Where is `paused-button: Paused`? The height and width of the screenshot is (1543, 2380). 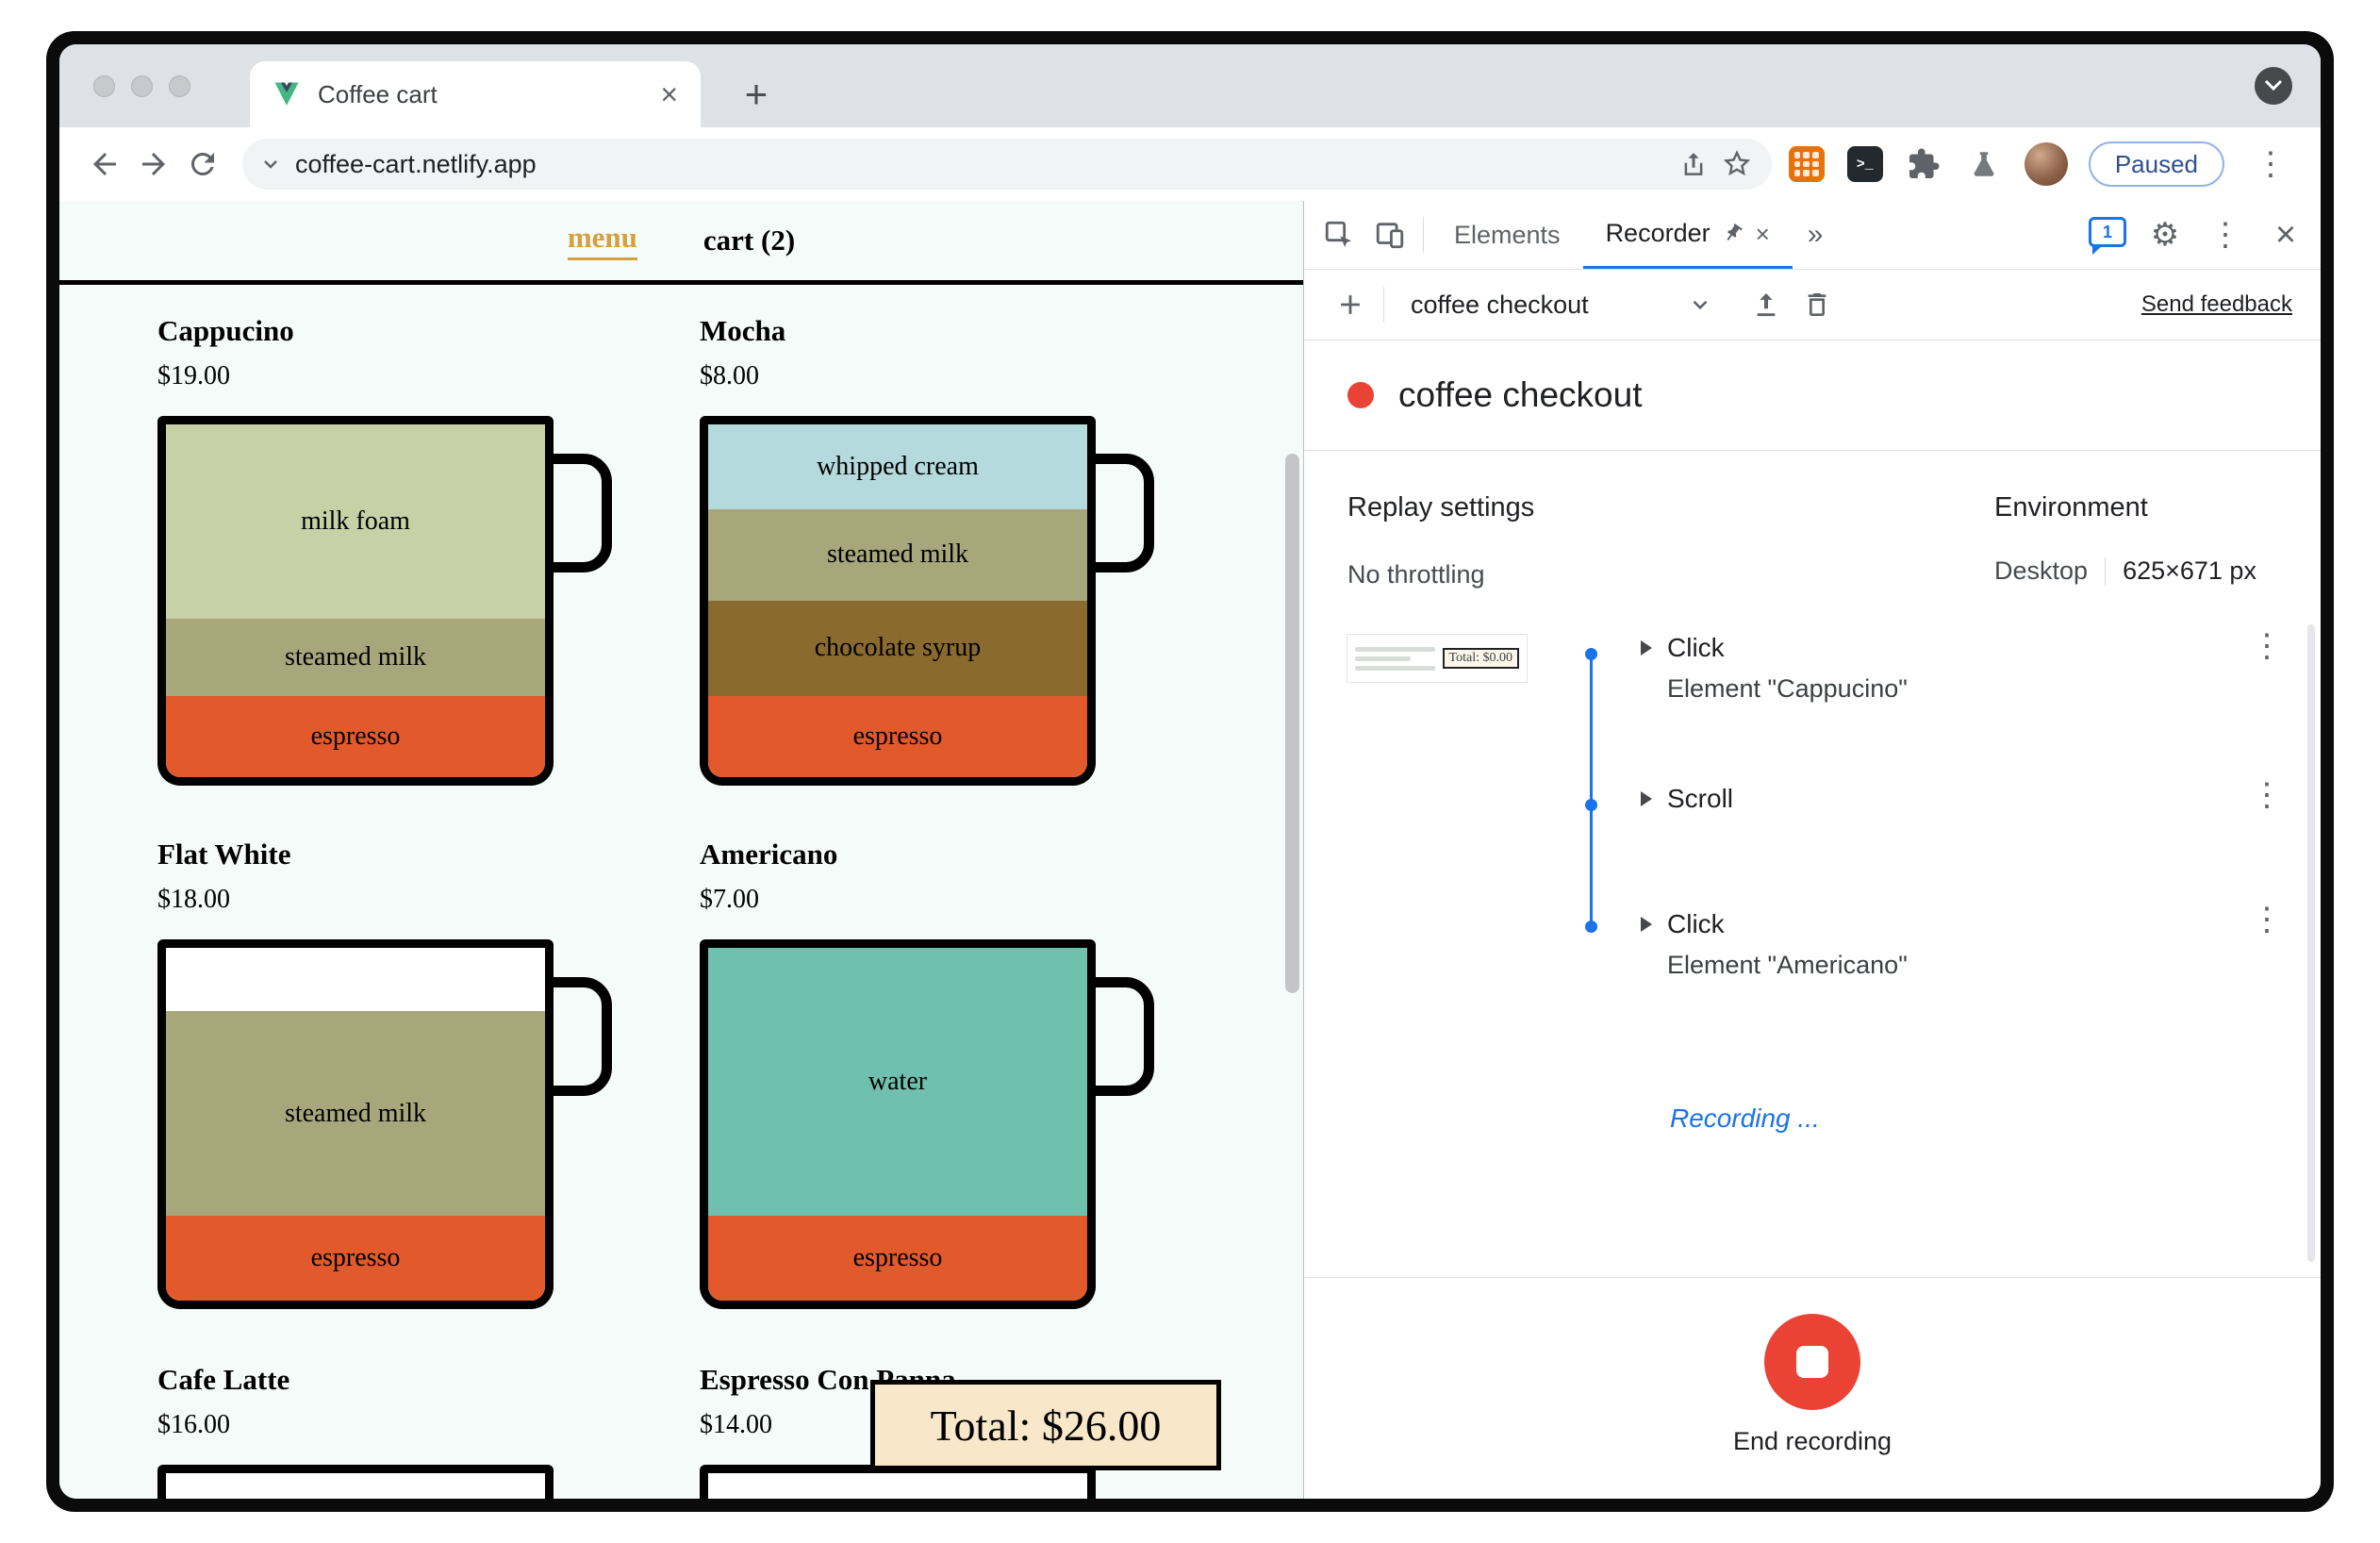 paused-button: Paused is located at coordinates (2156, 164).